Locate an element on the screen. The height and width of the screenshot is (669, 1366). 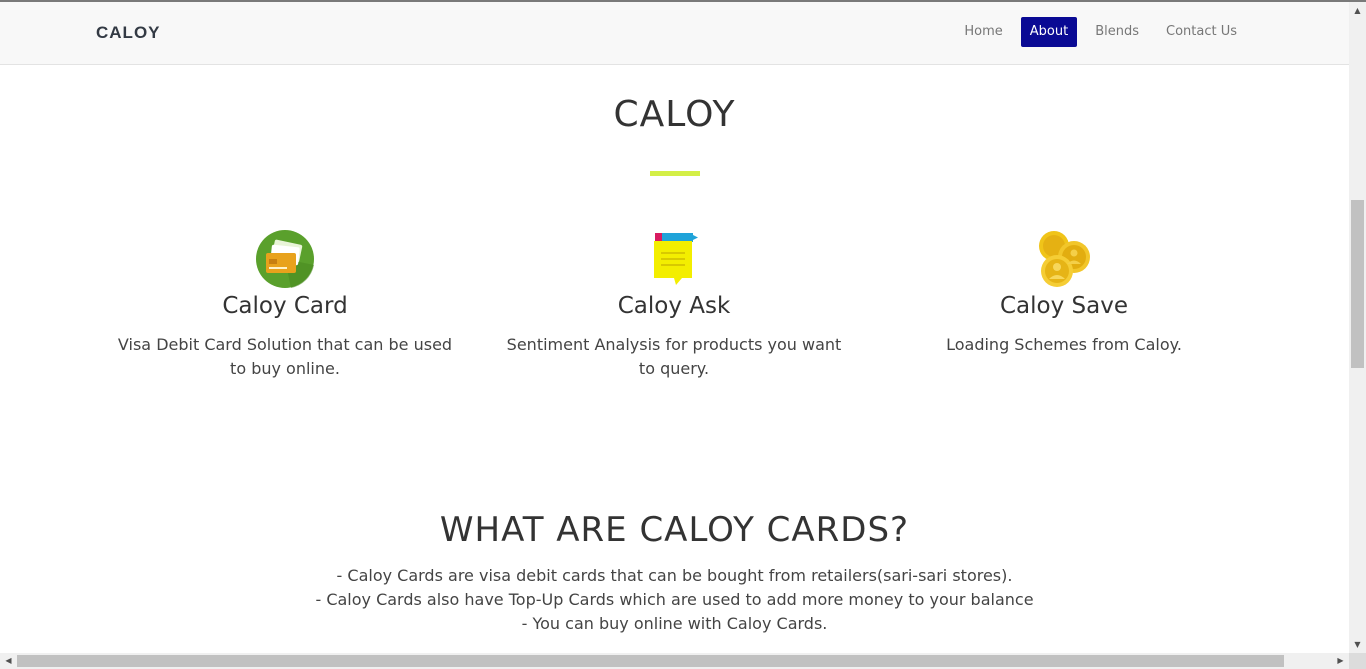
description-line: - You can buy online with Caloy Cards. is located at coordinates (674, 623).